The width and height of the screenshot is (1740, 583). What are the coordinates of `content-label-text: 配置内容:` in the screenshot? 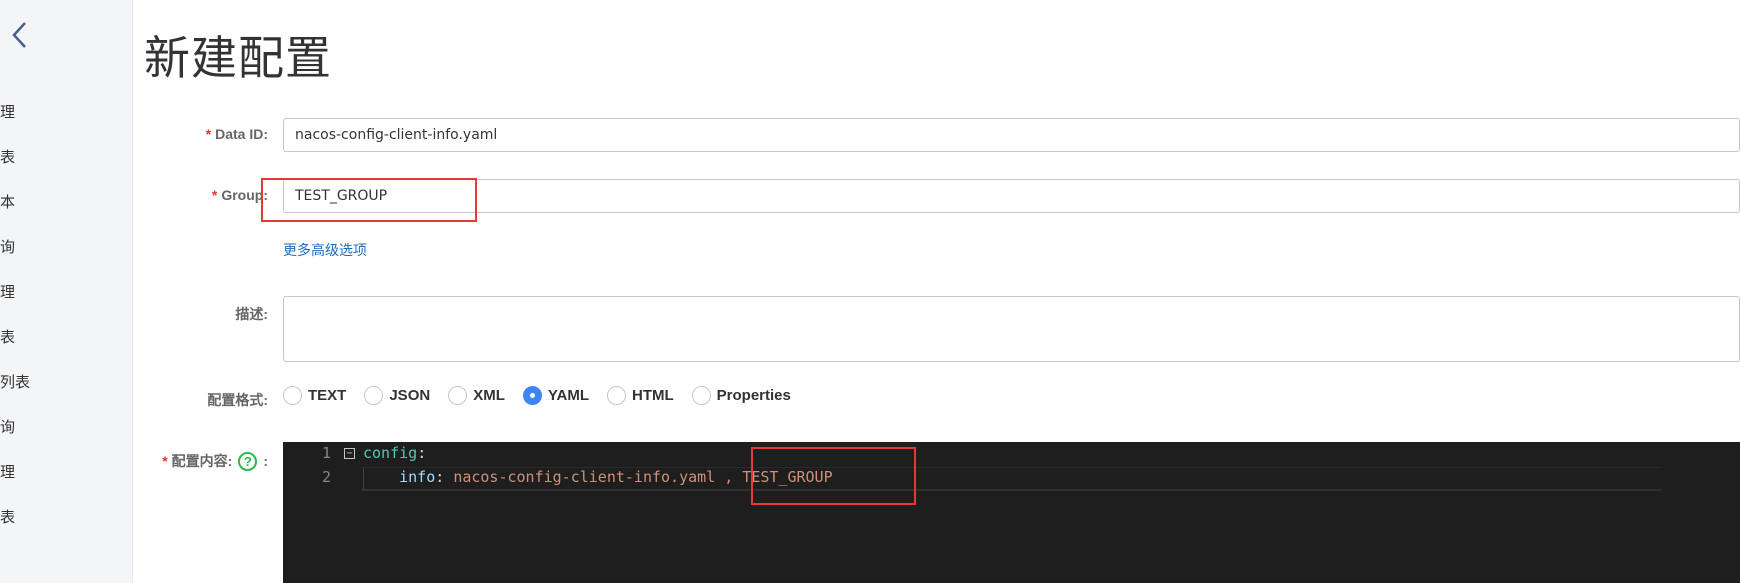 It's located at (202, 461).